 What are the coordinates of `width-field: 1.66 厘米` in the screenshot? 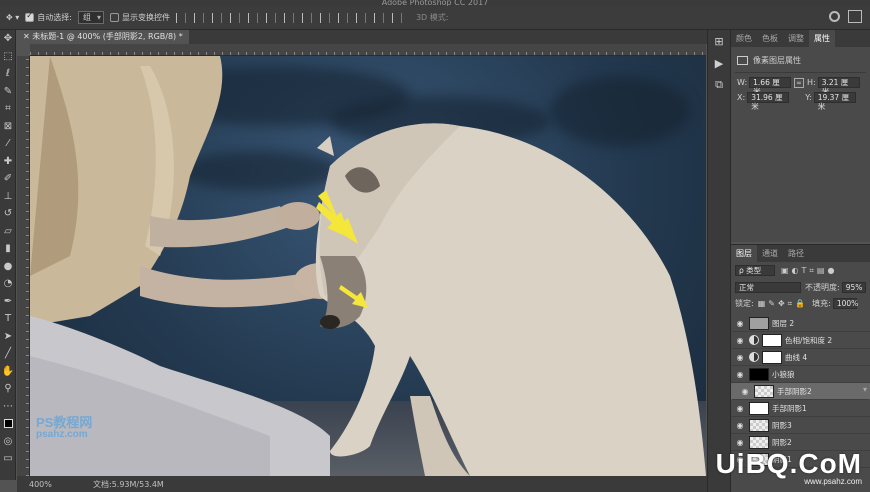 It's located at (770, 86).